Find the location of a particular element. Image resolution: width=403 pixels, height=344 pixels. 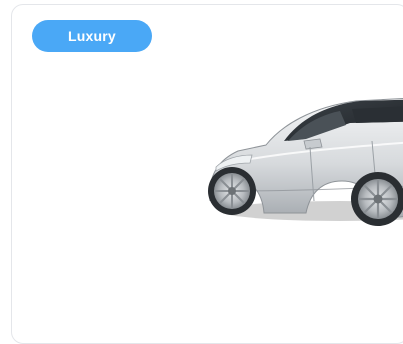

category-badge: Luxury is located at coordinates (92, 36).